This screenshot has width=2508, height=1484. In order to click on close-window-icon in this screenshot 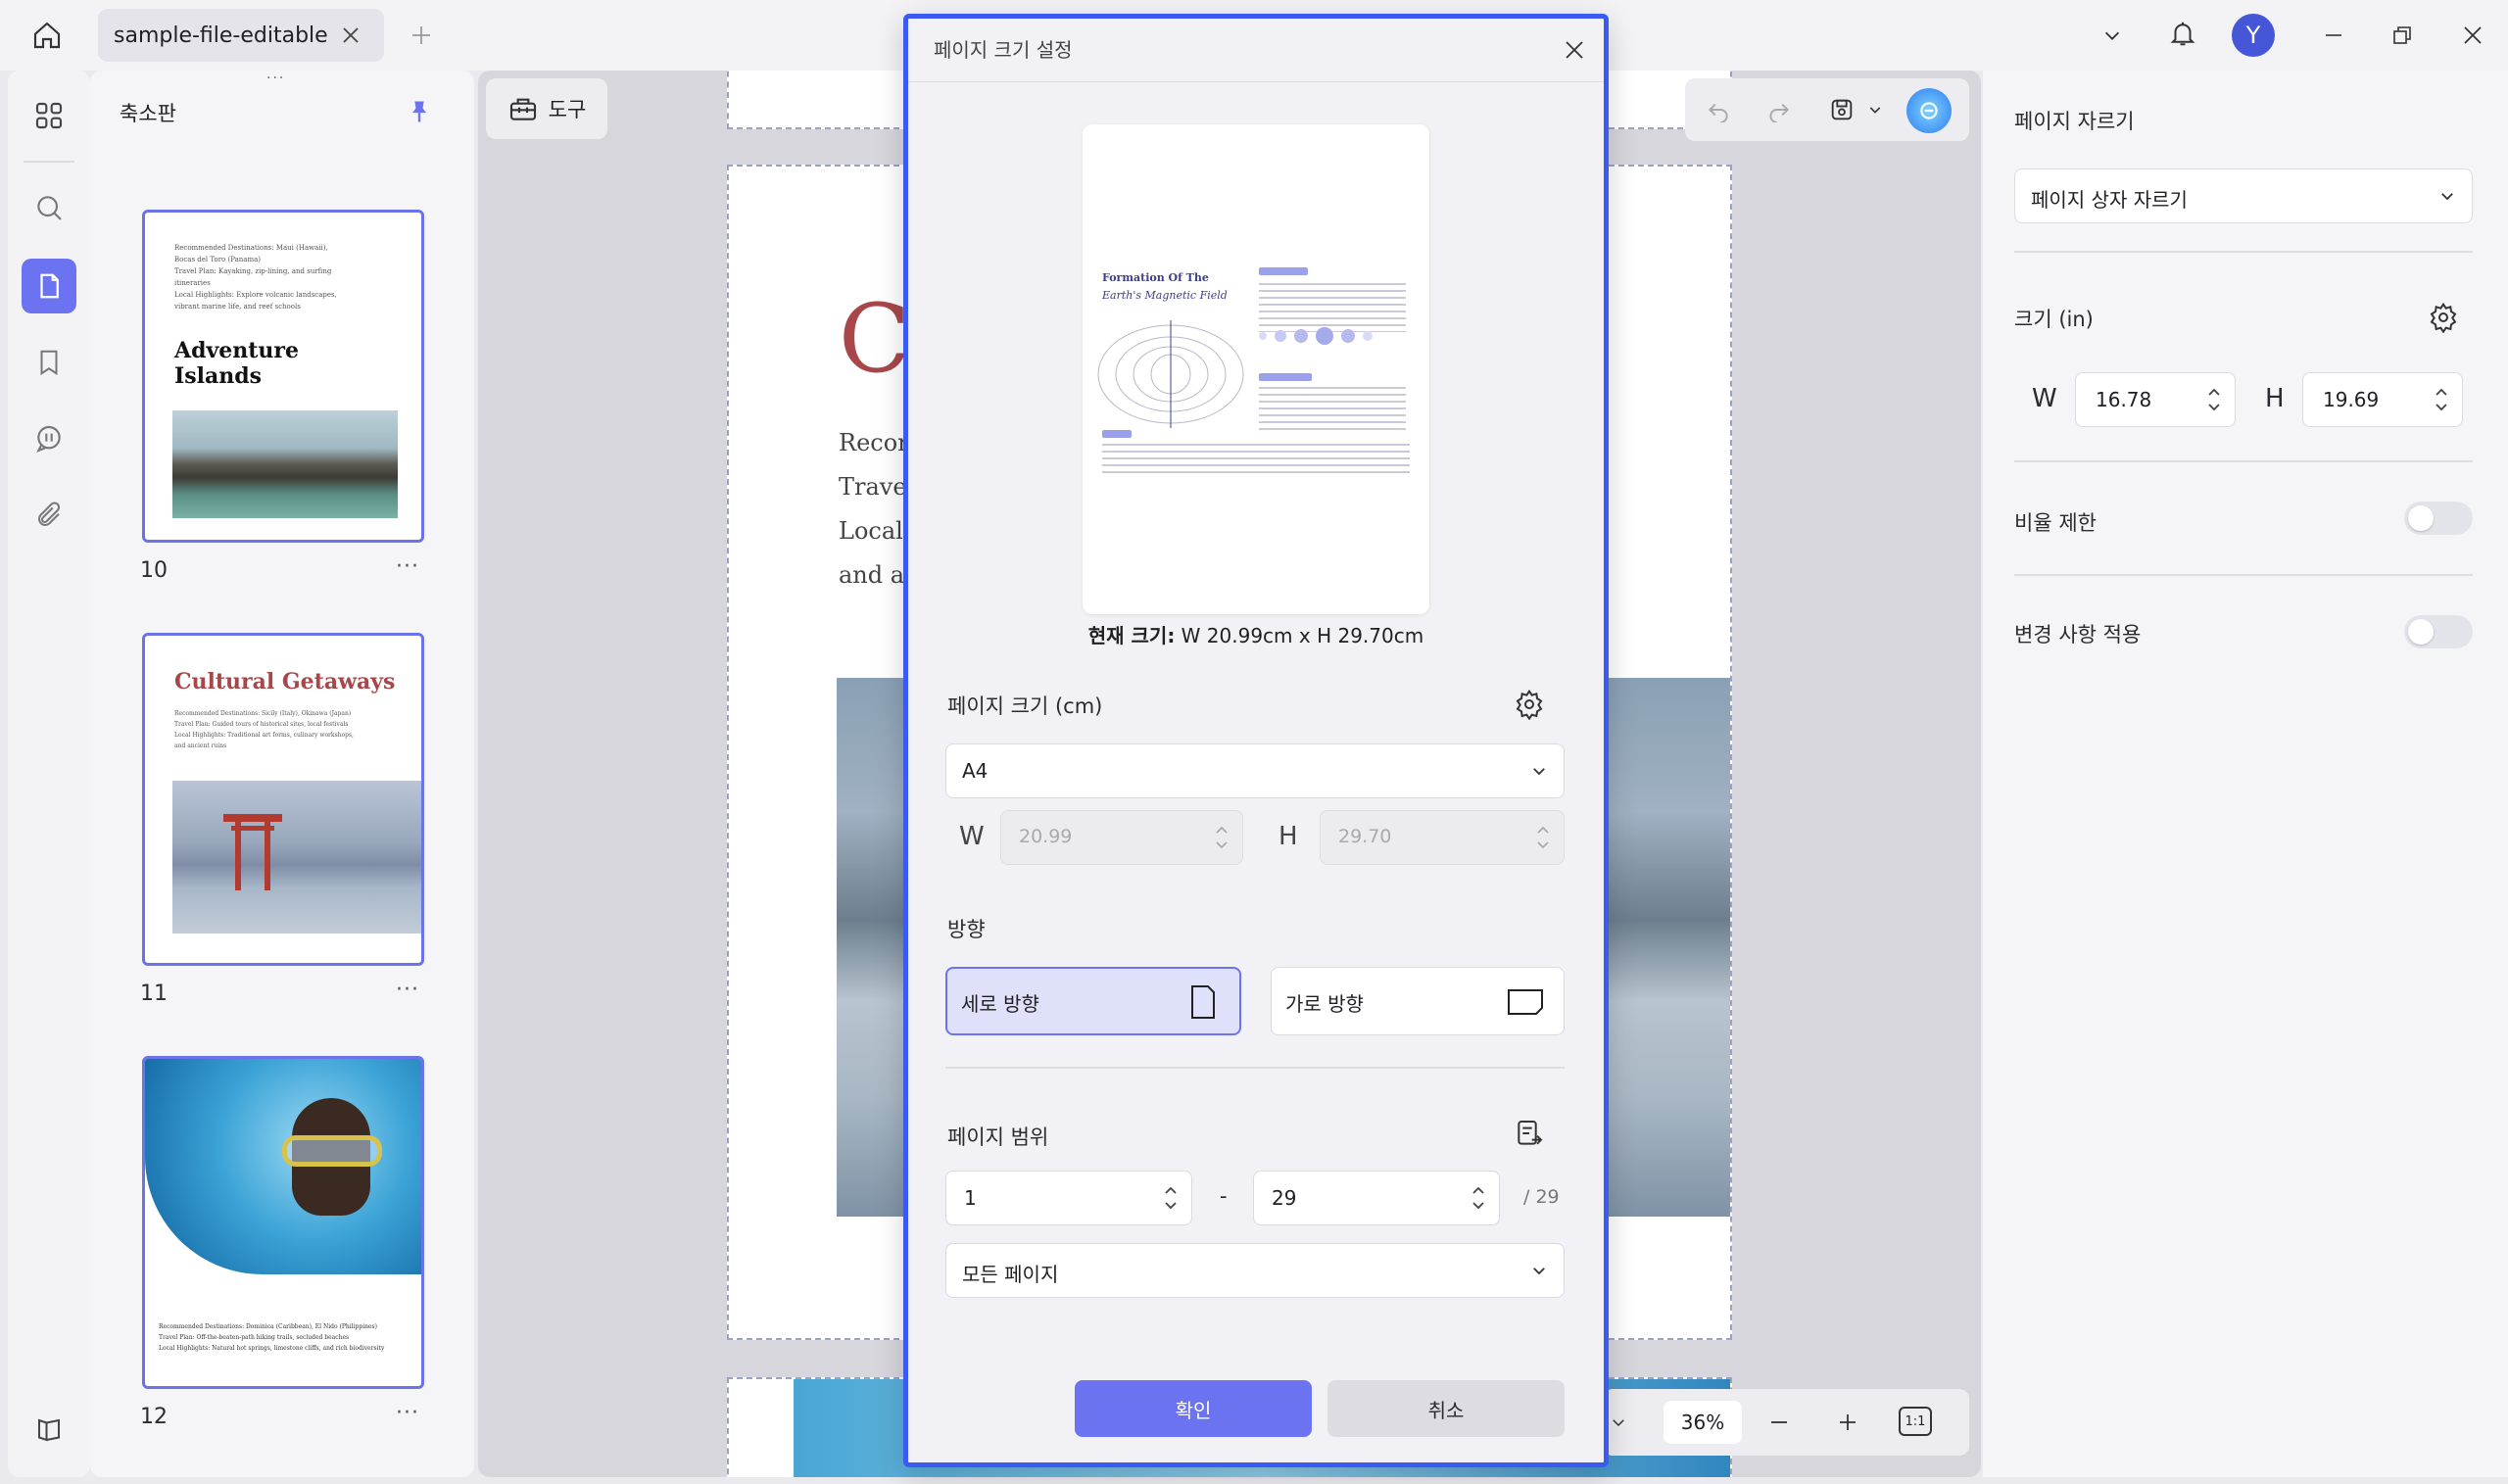, I will do `click(2472, 35)`.